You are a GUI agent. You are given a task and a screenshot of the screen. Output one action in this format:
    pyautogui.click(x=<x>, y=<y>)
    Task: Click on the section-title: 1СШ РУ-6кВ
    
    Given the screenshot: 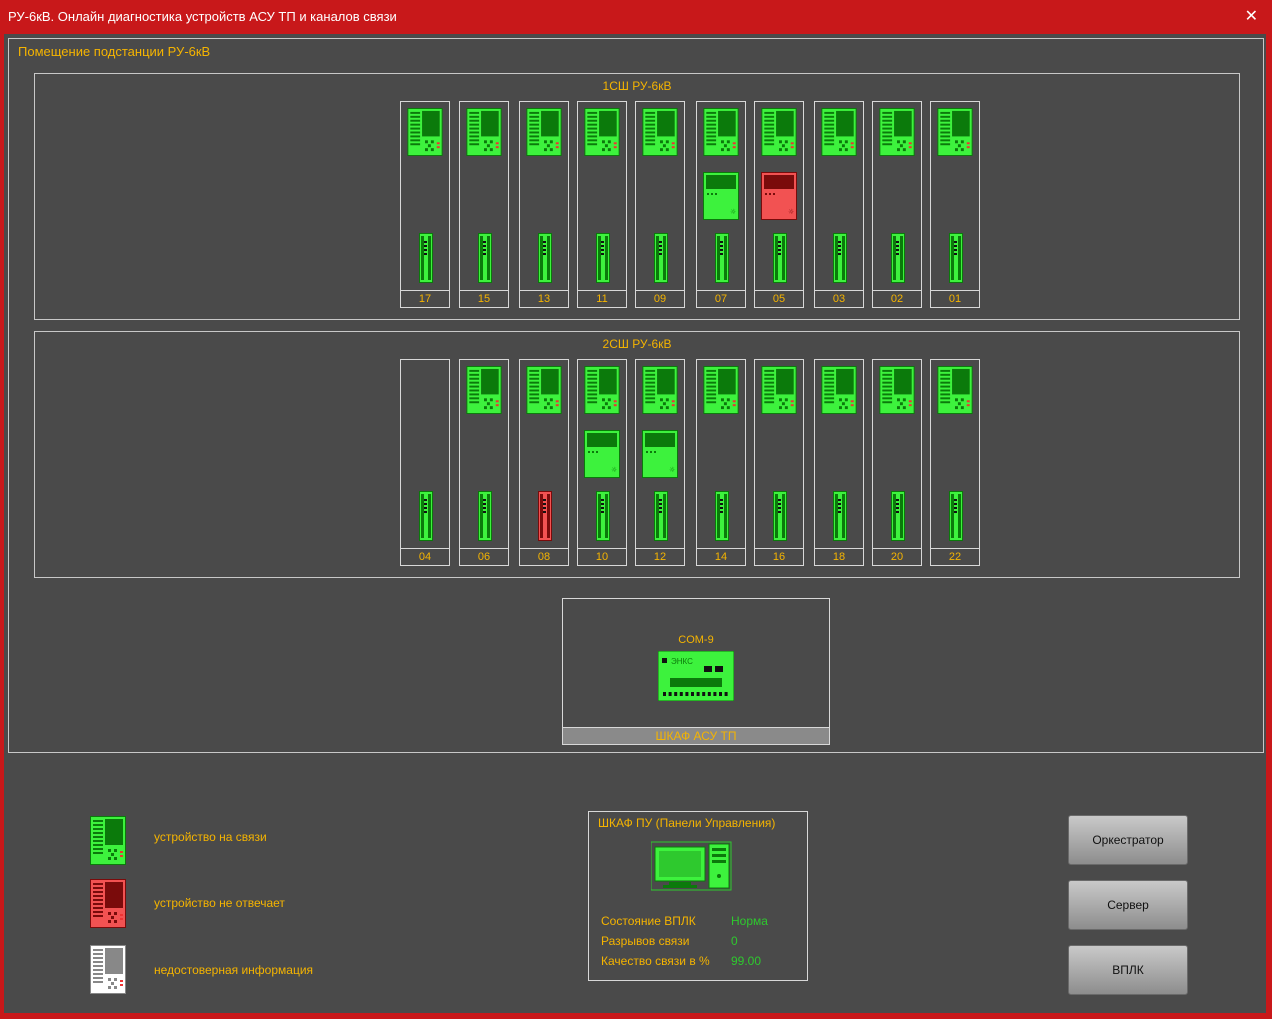 What is the action you would take?
    pyautogui.click(x=637, y=86)
    